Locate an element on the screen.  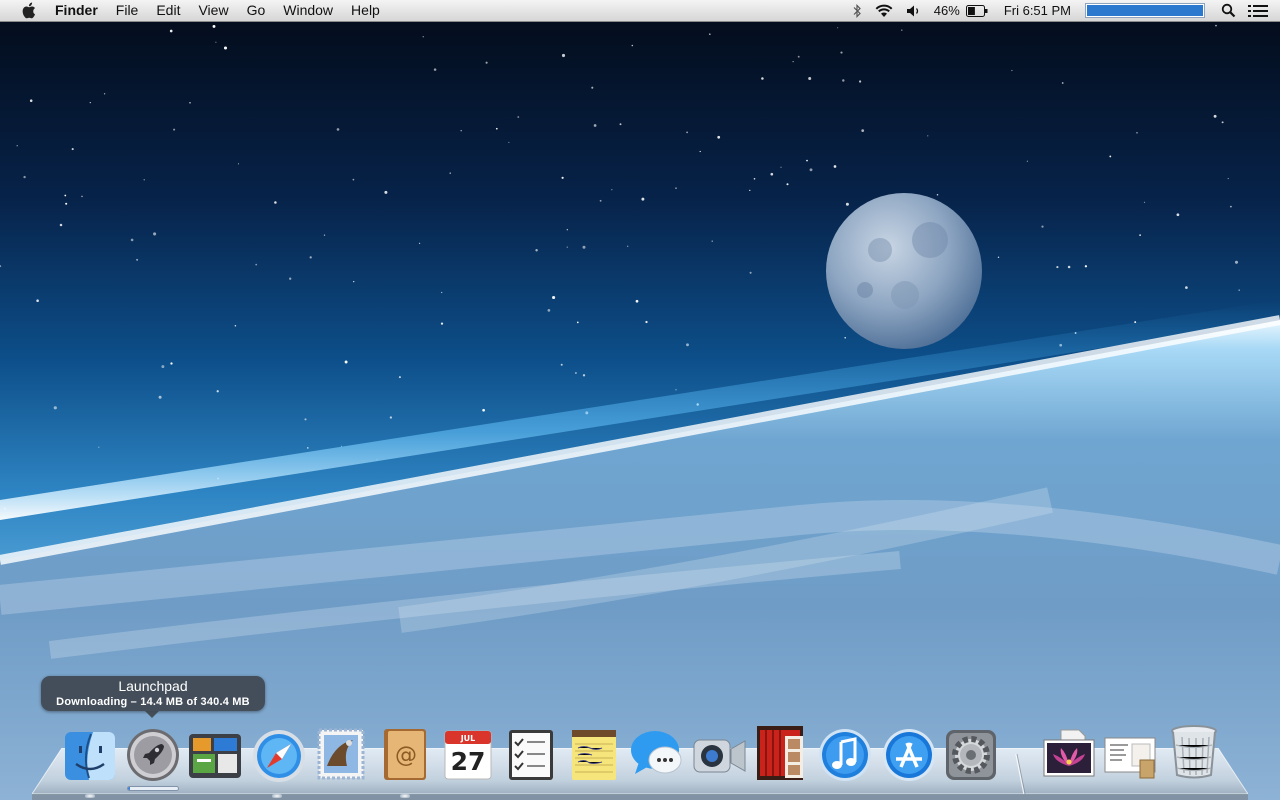
download-progress-fill is located at coordinates (129, 788).